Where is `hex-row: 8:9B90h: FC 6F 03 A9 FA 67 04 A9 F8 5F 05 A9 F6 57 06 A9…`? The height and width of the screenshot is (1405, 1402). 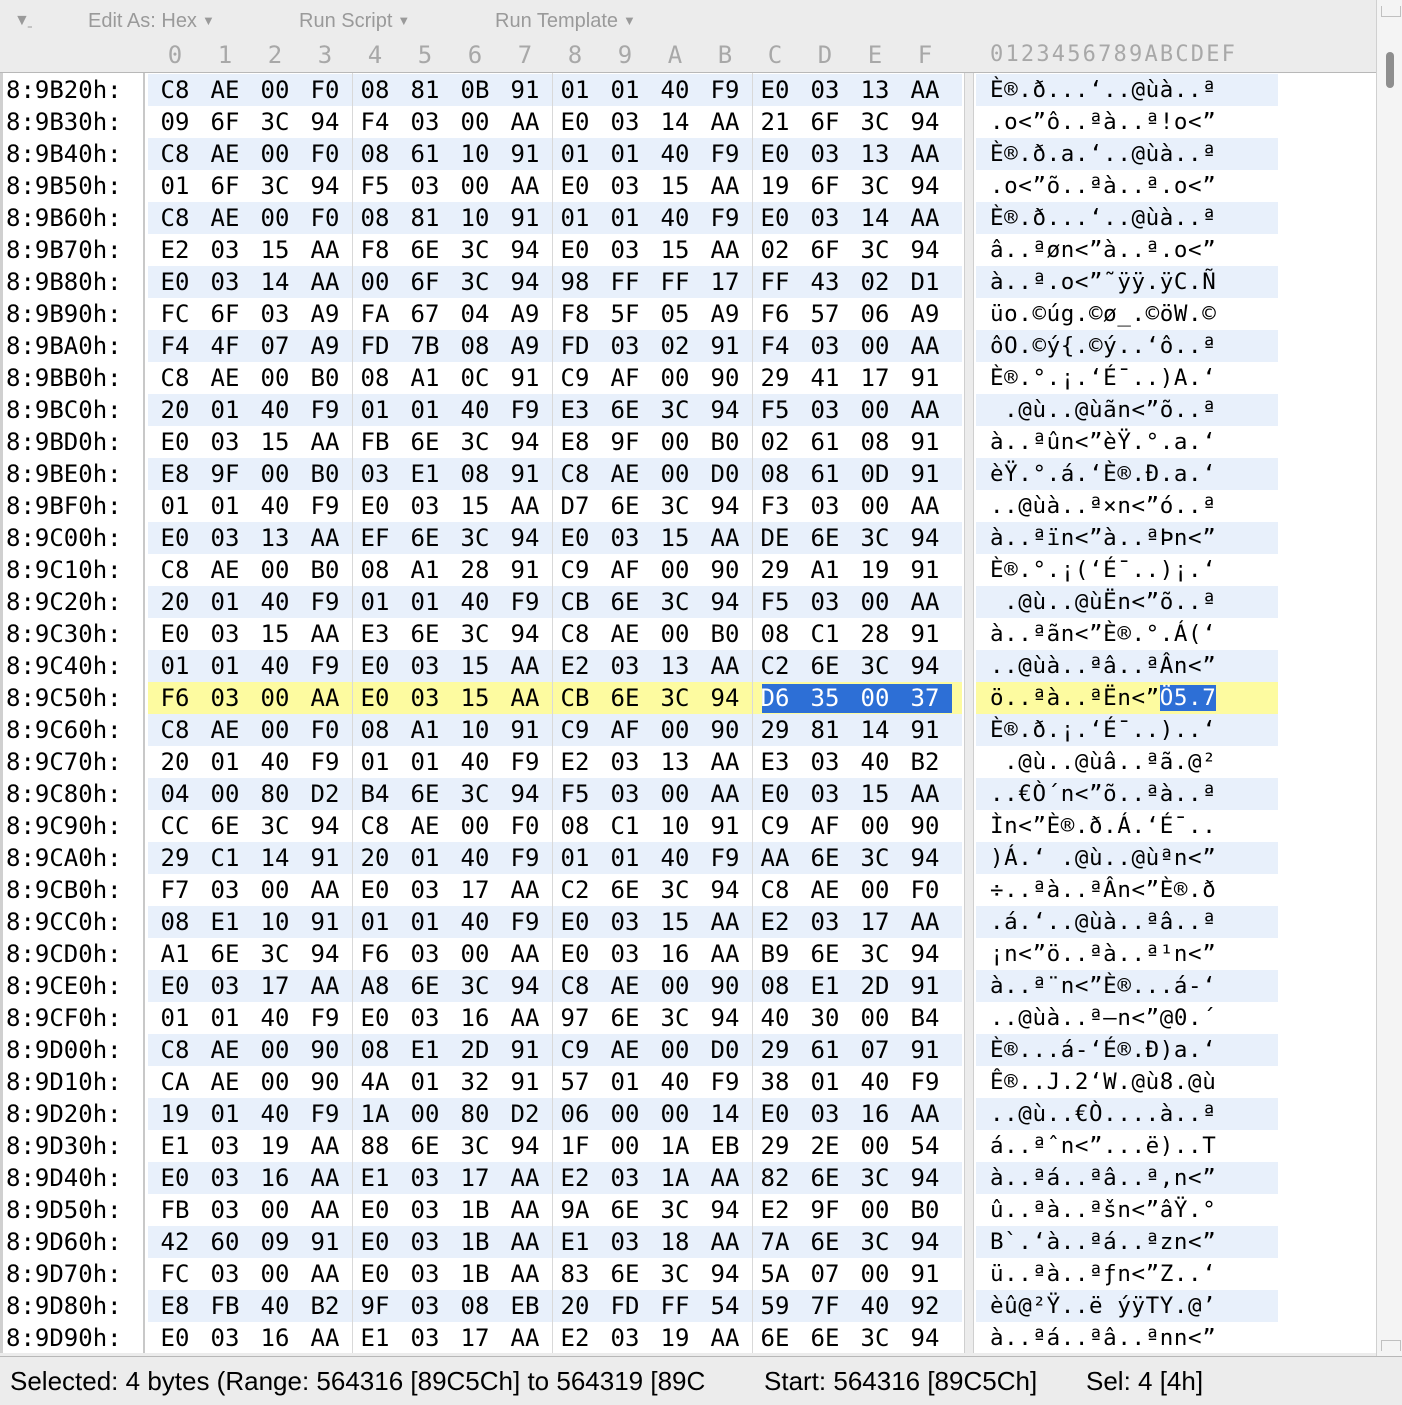 hex-row: 8:9B90h: FC 6F 03 A9 FA 67 04 A9 F8 5F 05 A9 F6 57 06 A9… is located at coordinates (688, 314).